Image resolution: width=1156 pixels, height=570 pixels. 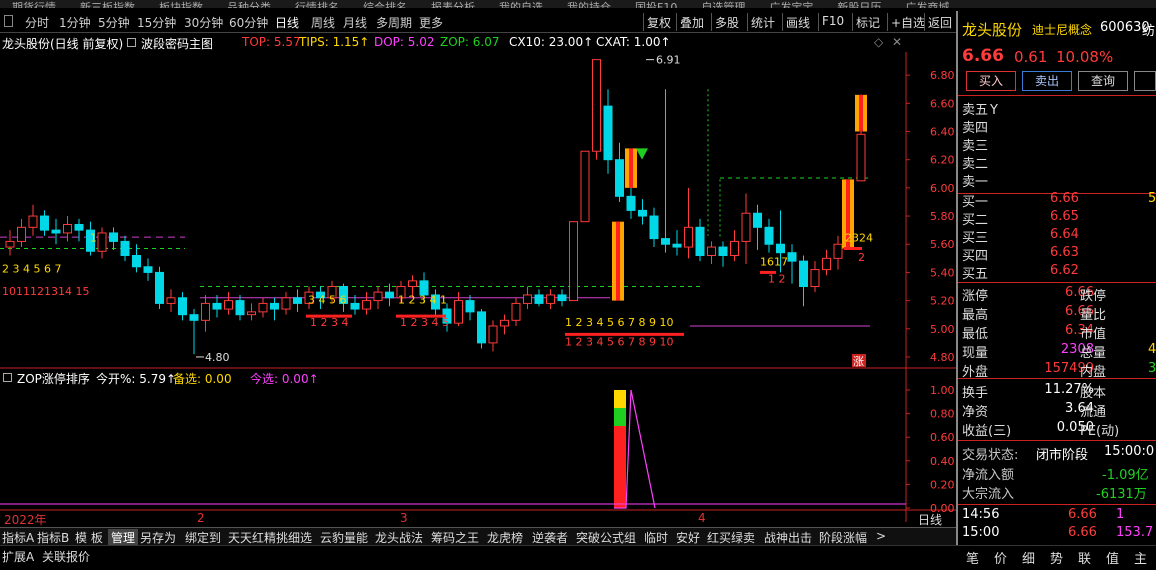 I want to click on sequence-label: 1 2 3 4 5 6 7 8 9 10, so click(x=619, y=322).